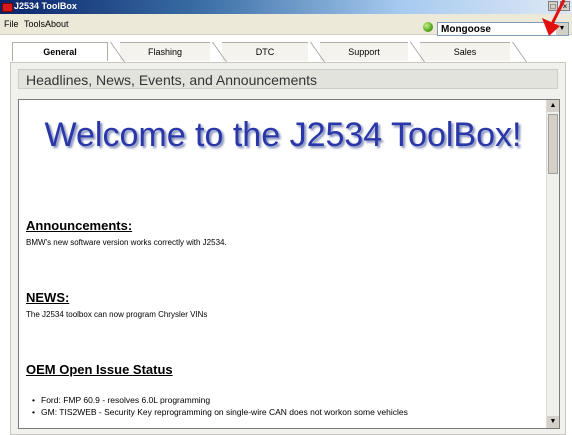  What do you see at coordinates (553, 422) in the screenshot?
I see `scroll-down-button: ▼` at bounding box center [553, 422].